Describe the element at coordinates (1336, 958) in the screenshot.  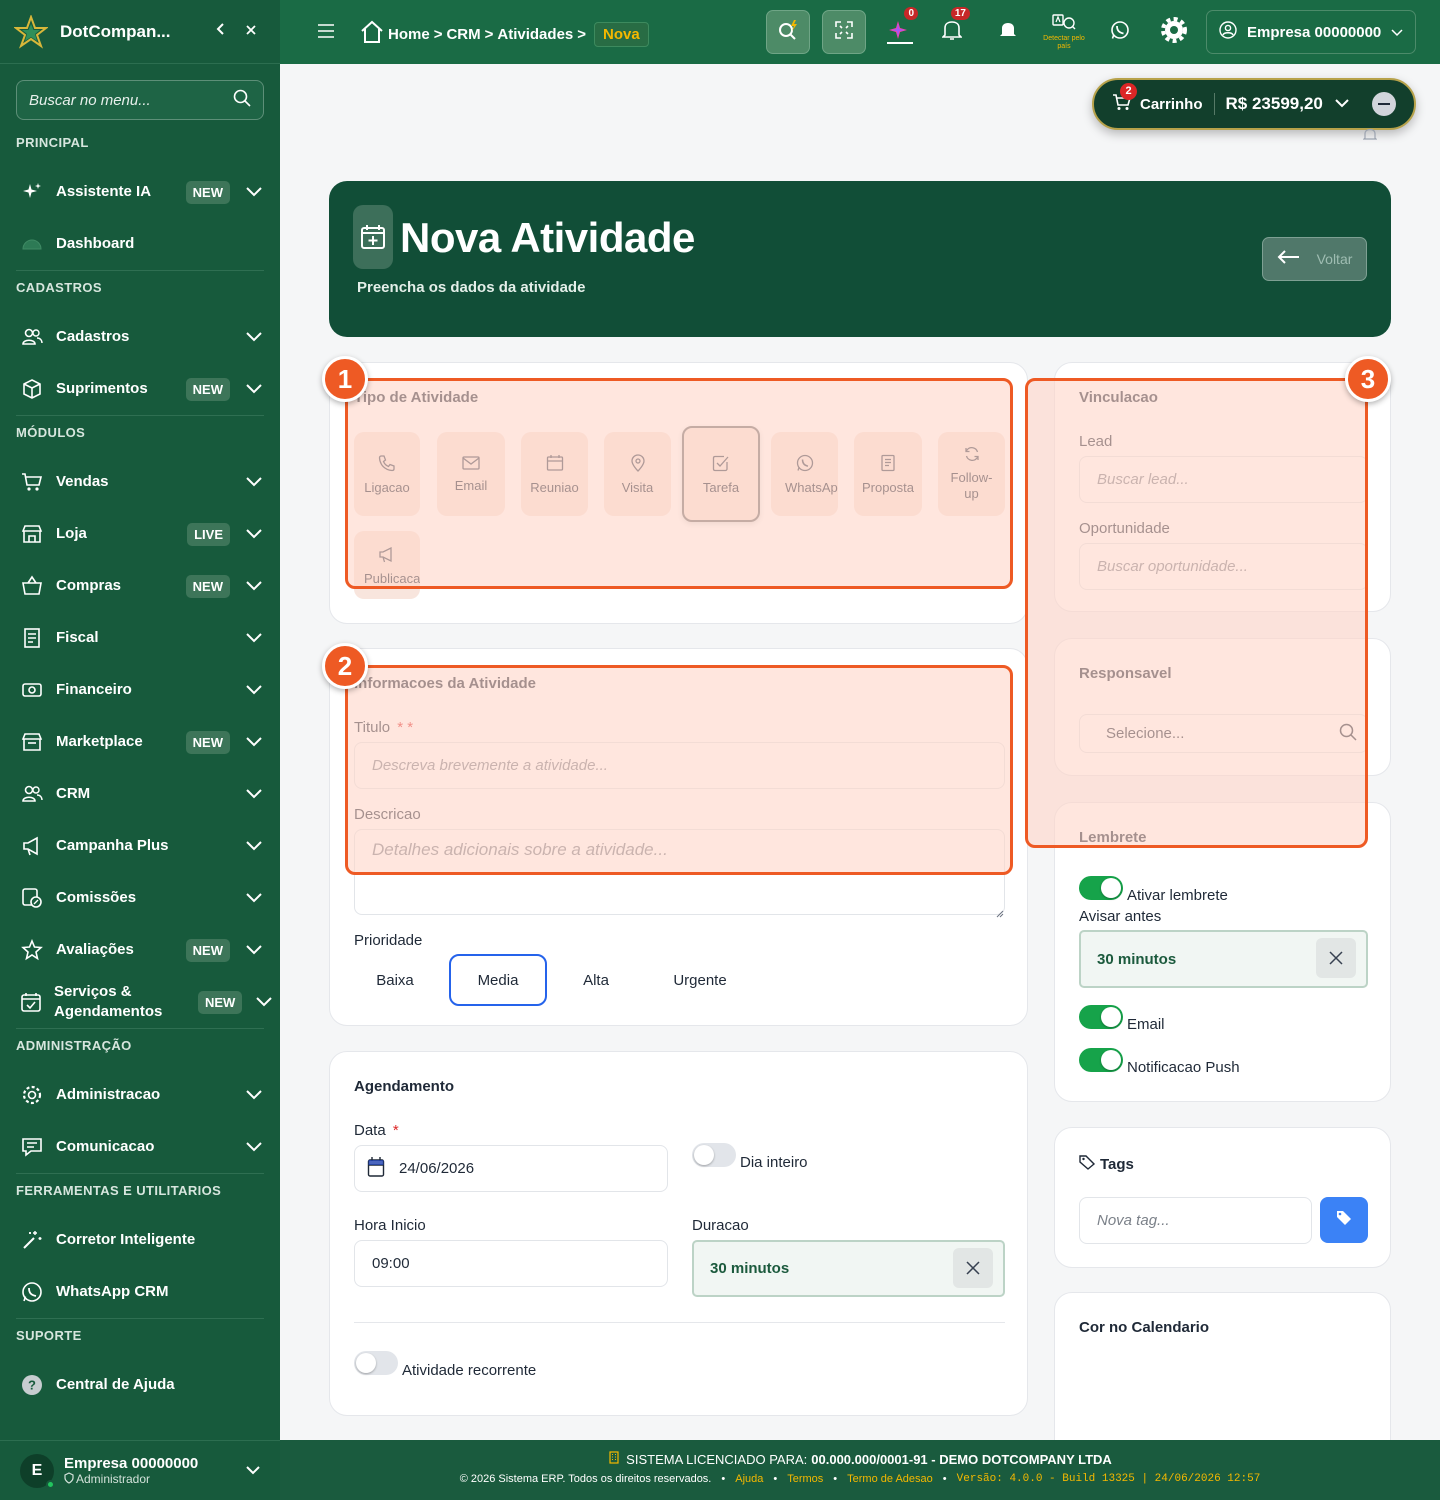
I see `clear-avisar-icon` at that location.